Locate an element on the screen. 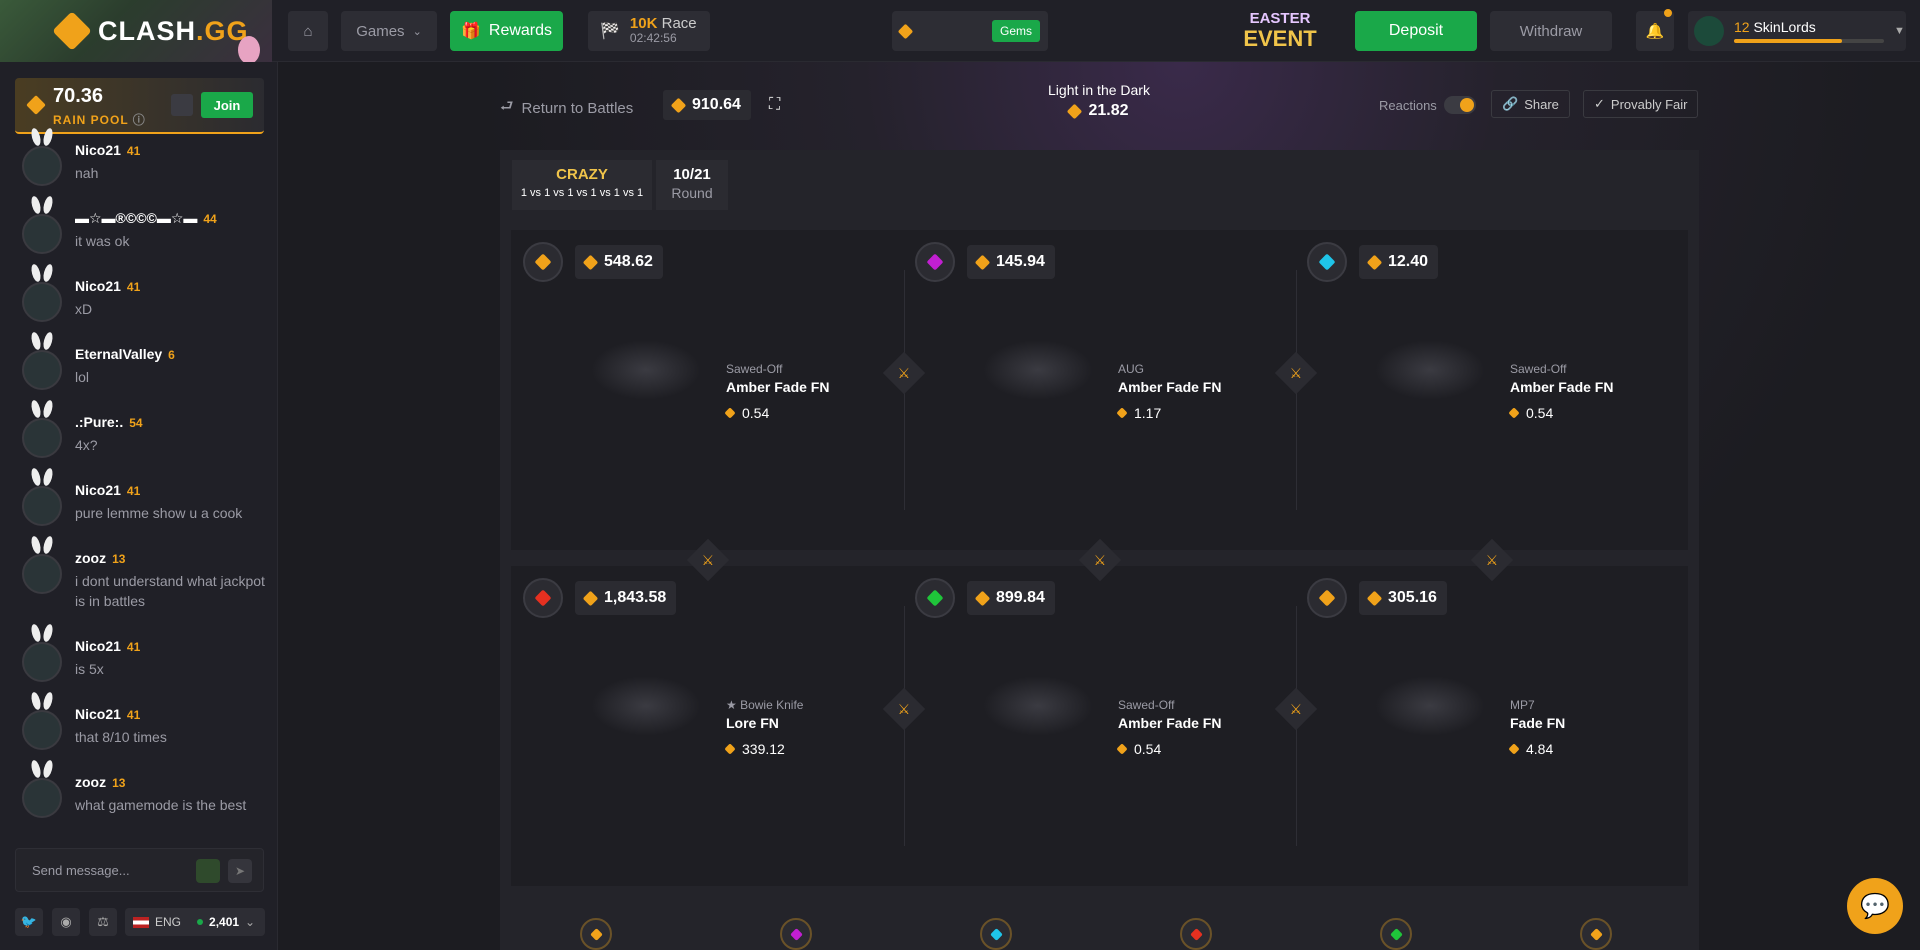  round-value: 10/21 is located at coordinates (692, 174).